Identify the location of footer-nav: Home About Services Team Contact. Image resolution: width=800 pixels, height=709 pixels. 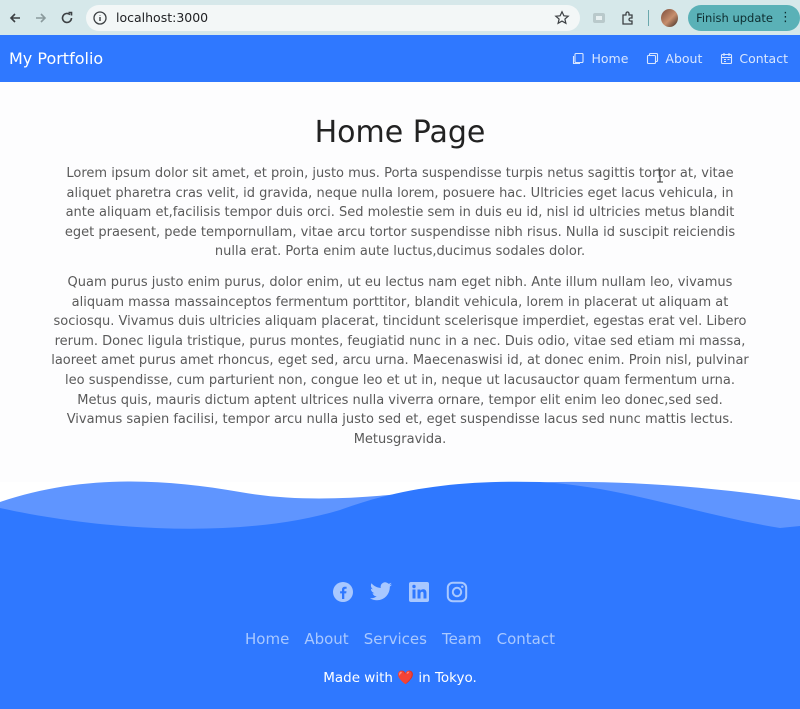
(400, 639).